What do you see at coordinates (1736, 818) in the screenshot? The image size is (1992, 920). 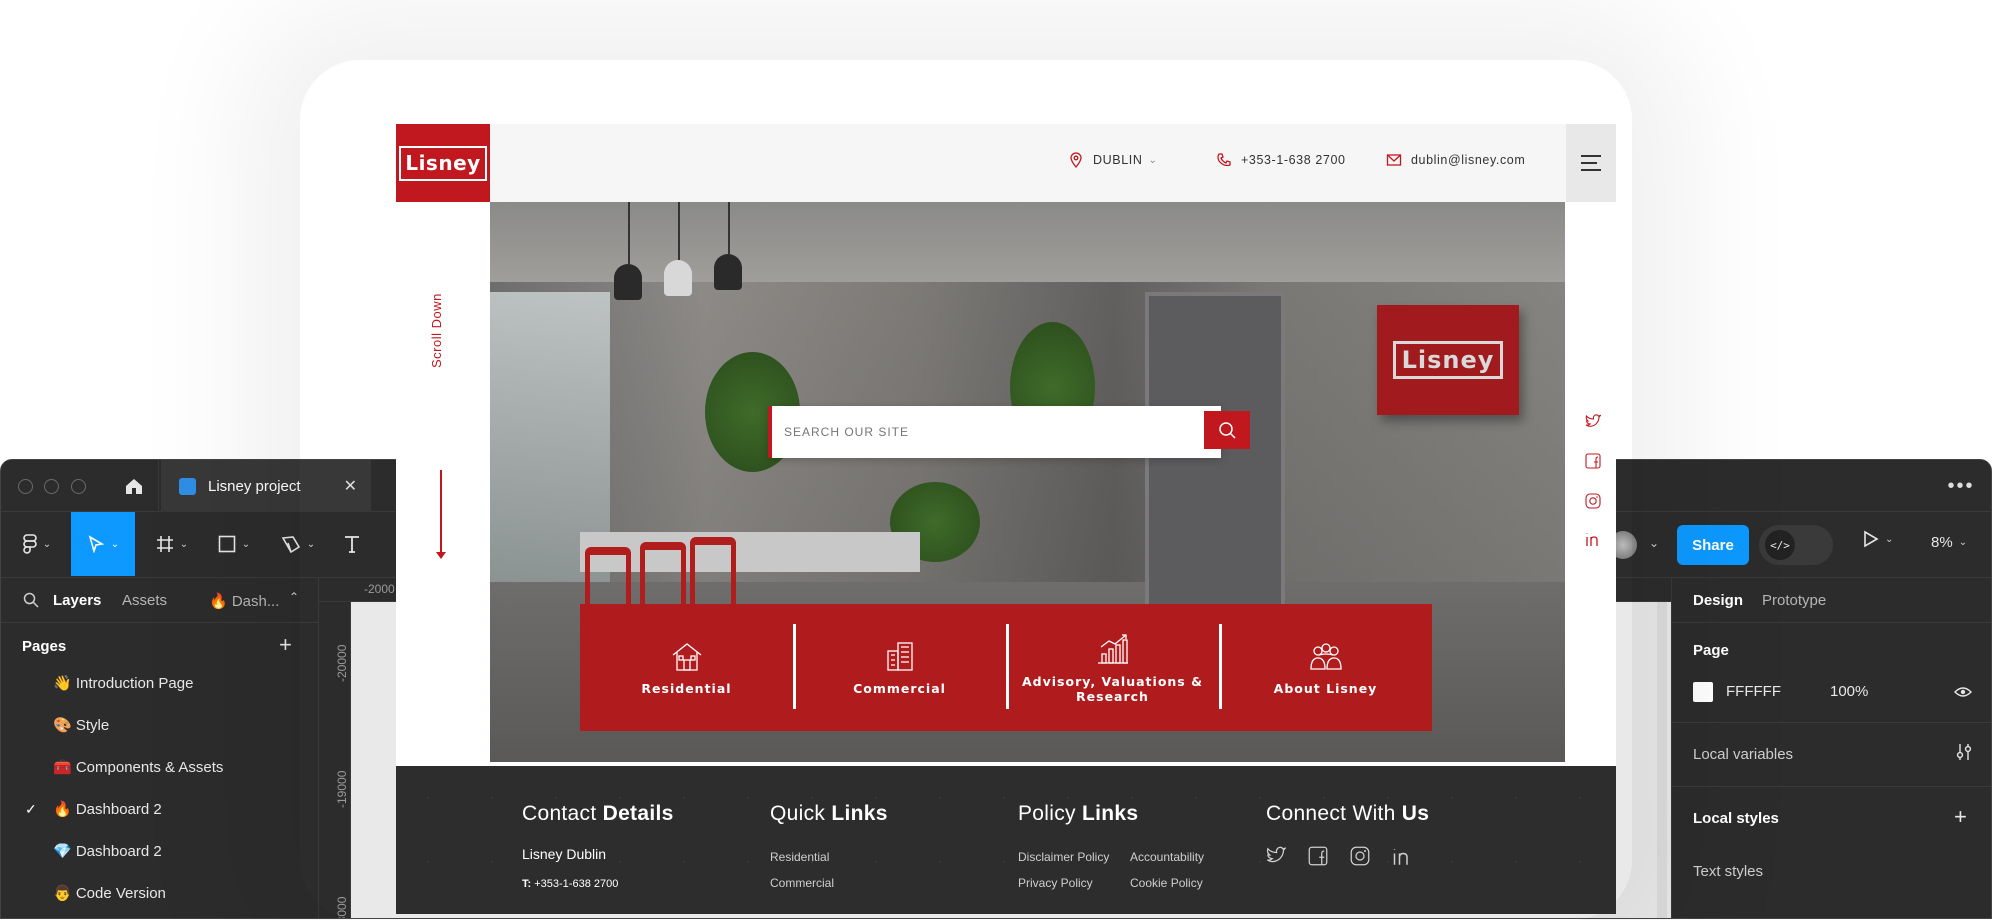 I see `local-styles-label: Local styles` at bounding box center [1736, 818].